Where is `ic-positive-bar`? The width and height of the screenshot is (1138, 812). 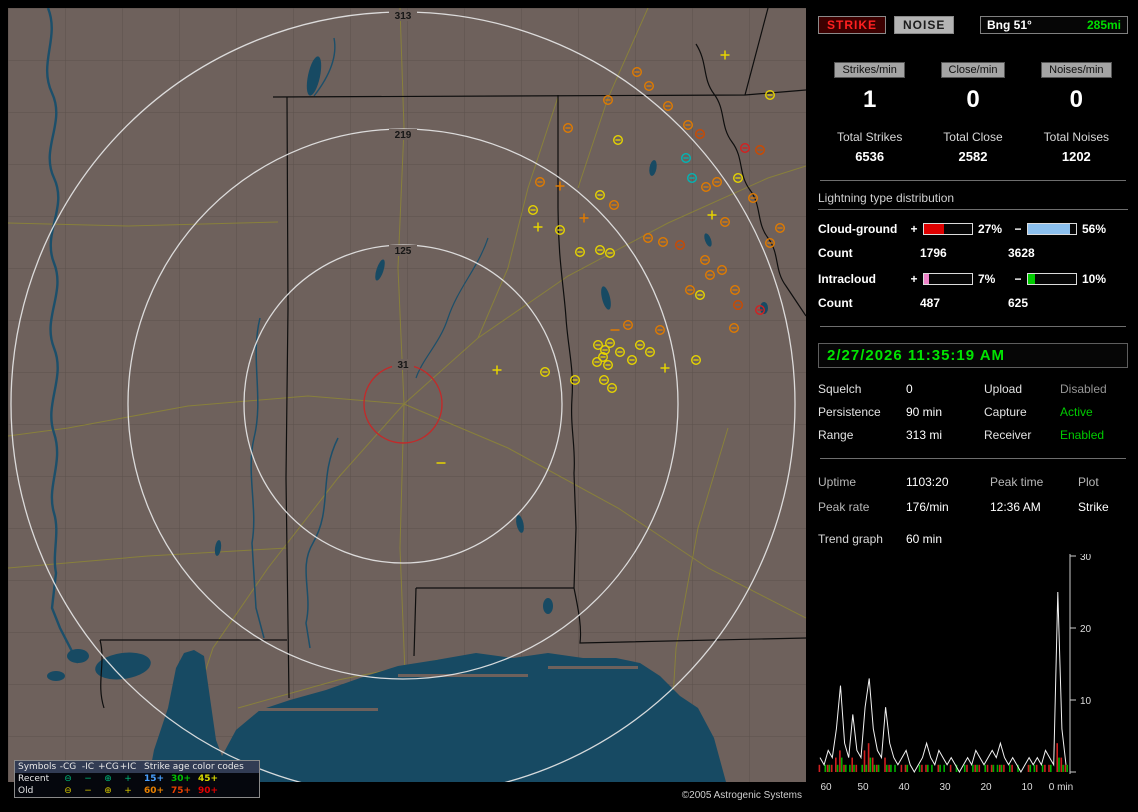 ic-positive-bar is located at coordinates (948, 279).